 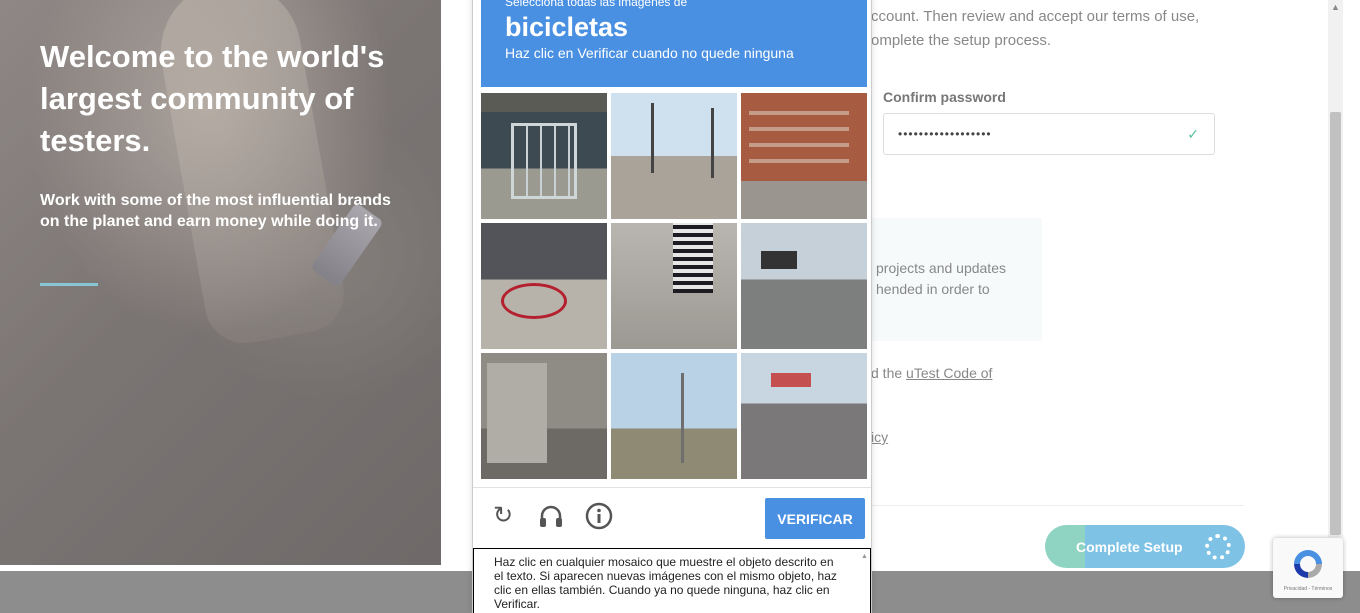 I want to click on form-divider, so click(x=1055, y=505).